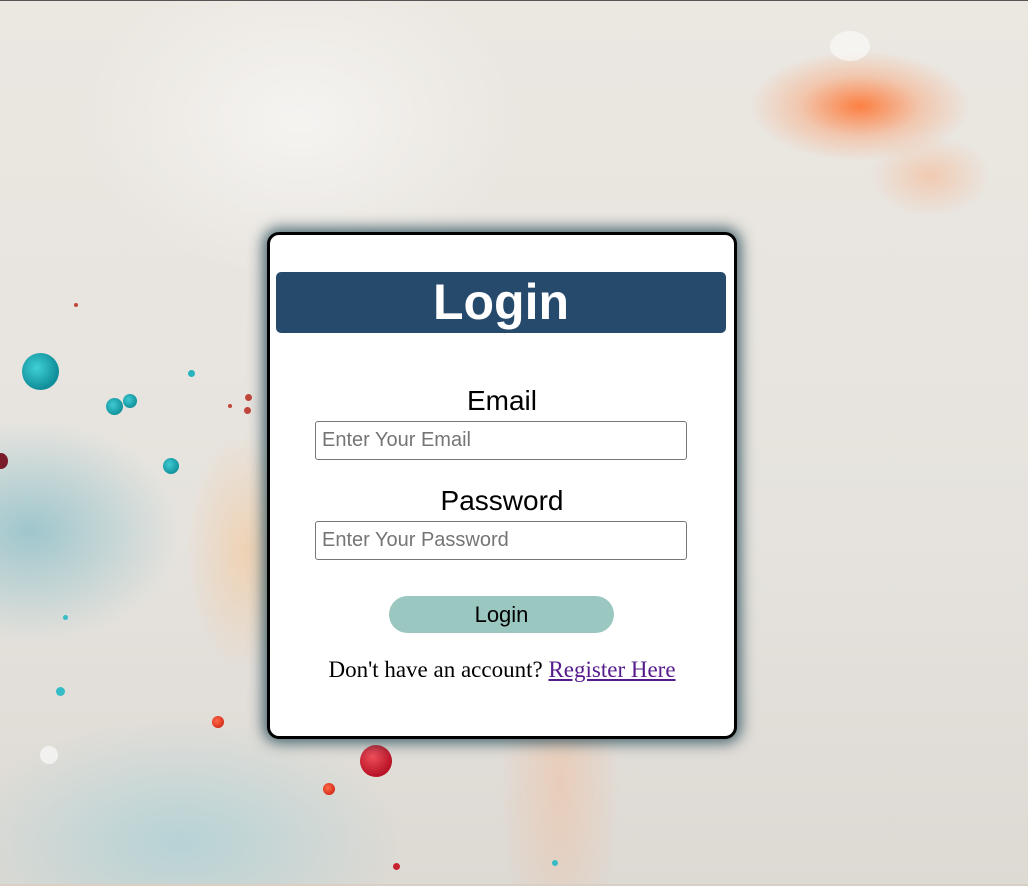 This screenshot has width=1028, height=886. Describe the element at coordinates (501, 400) in the screenshot. I see `email-label: Email` at that location.